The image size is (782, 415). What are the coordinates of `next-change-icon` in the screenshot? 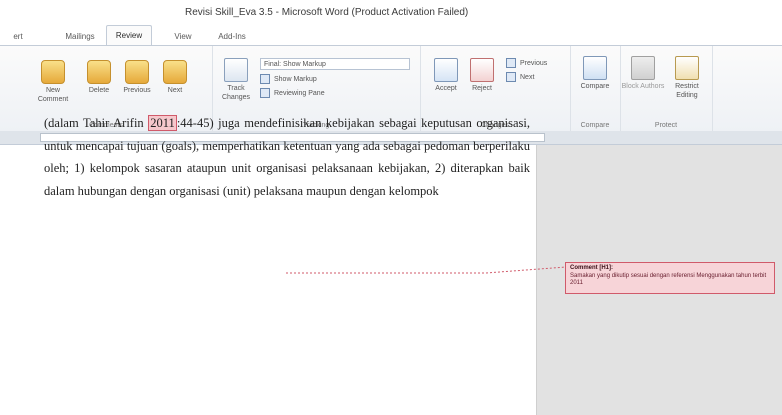 It's located at (511, 77).